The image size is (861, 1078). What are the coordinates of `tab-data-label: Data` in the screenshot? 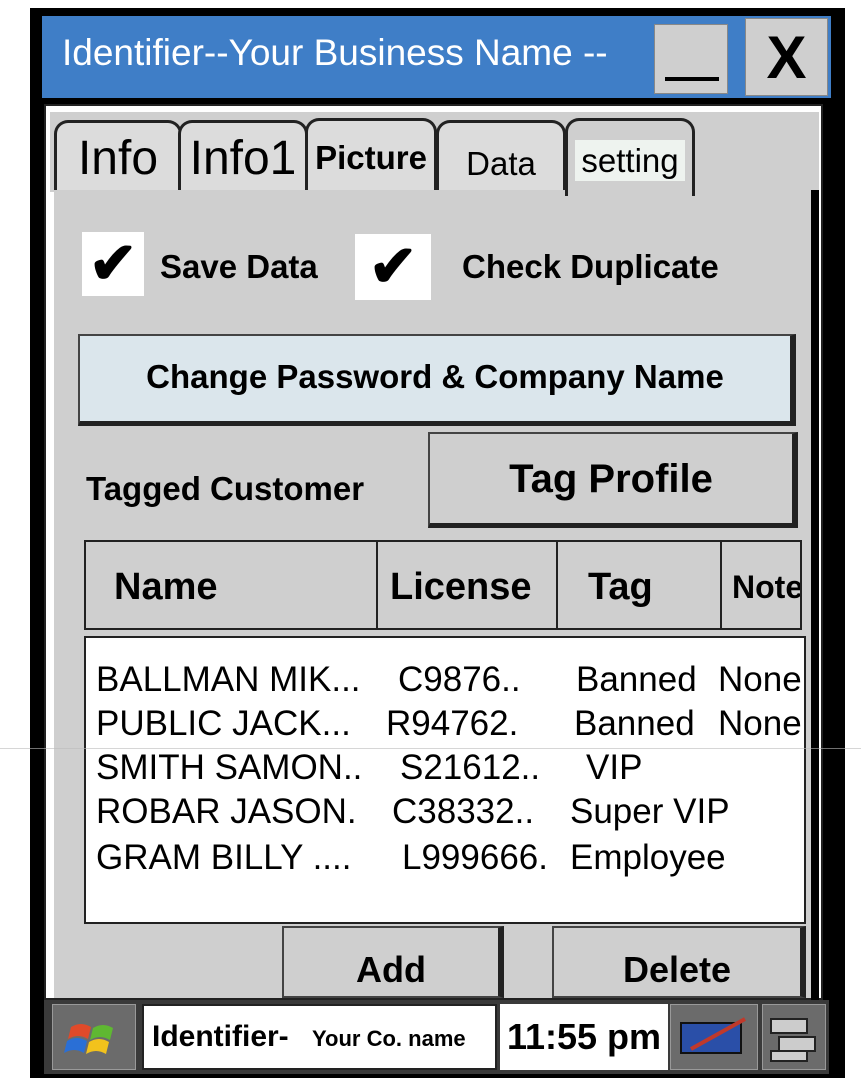 It's located at (501, 163).